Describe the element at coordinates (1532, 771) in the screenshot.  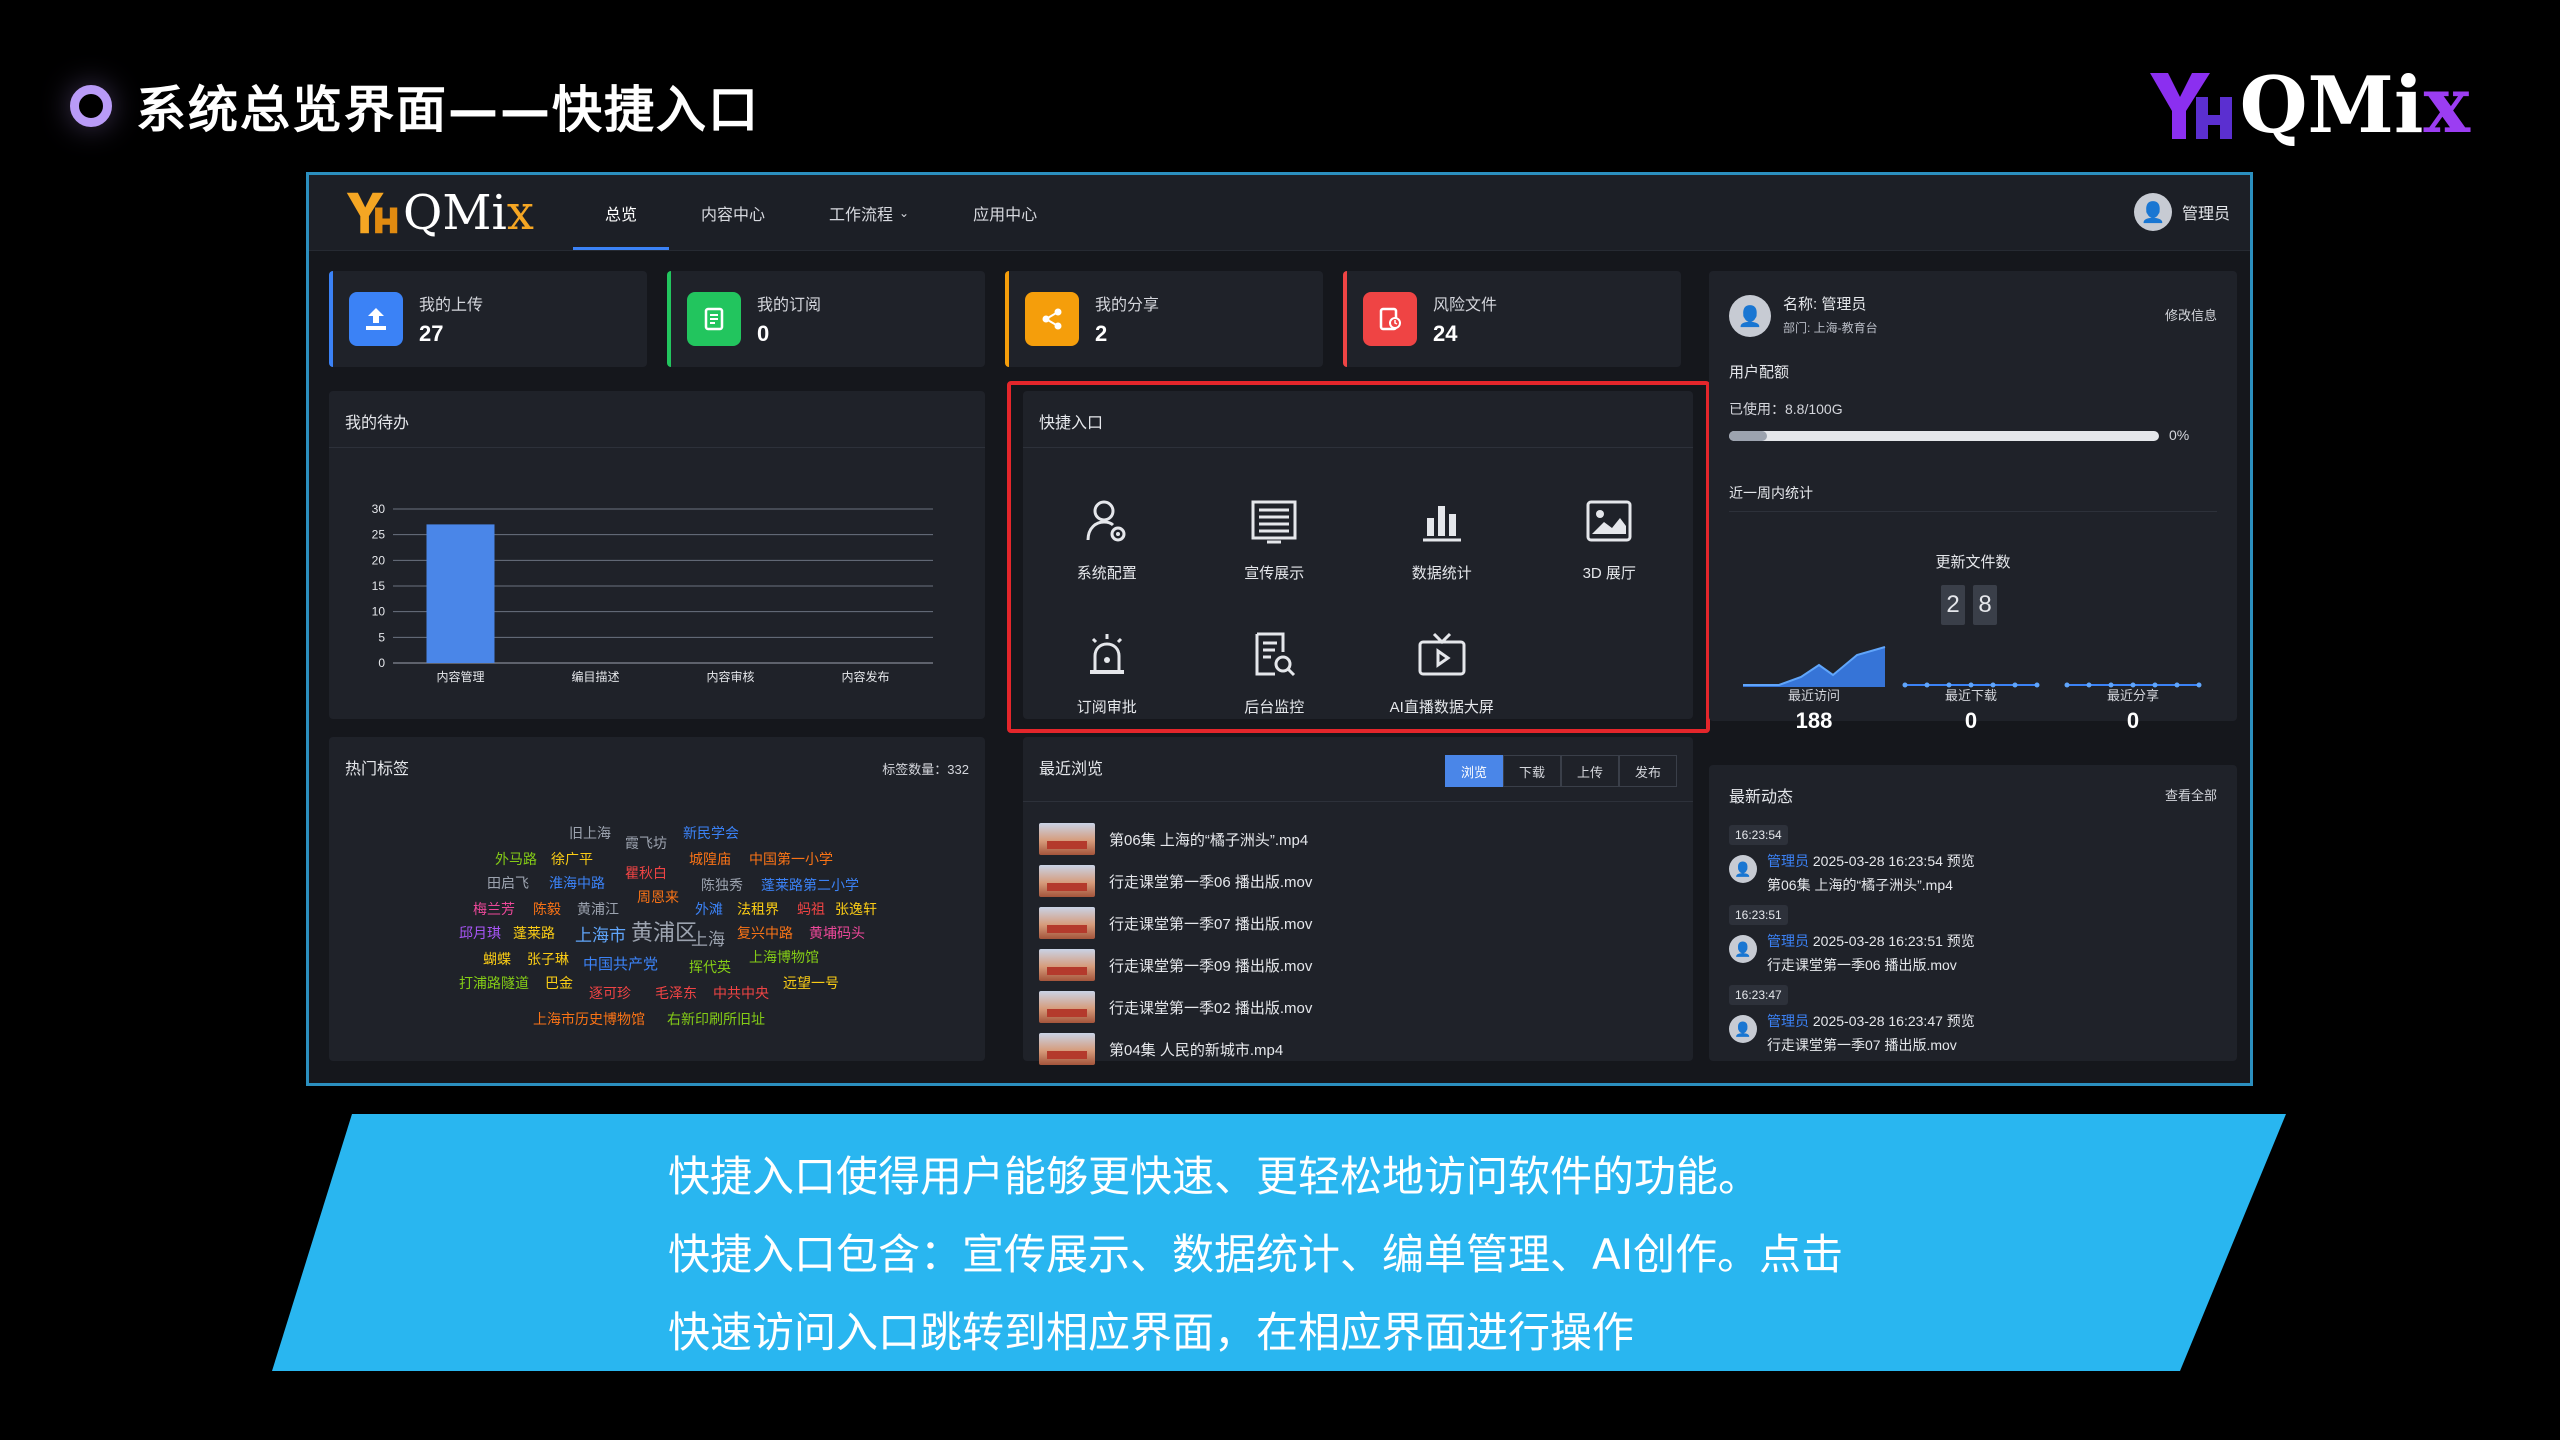
I see `tab-download: 下载` at that location.